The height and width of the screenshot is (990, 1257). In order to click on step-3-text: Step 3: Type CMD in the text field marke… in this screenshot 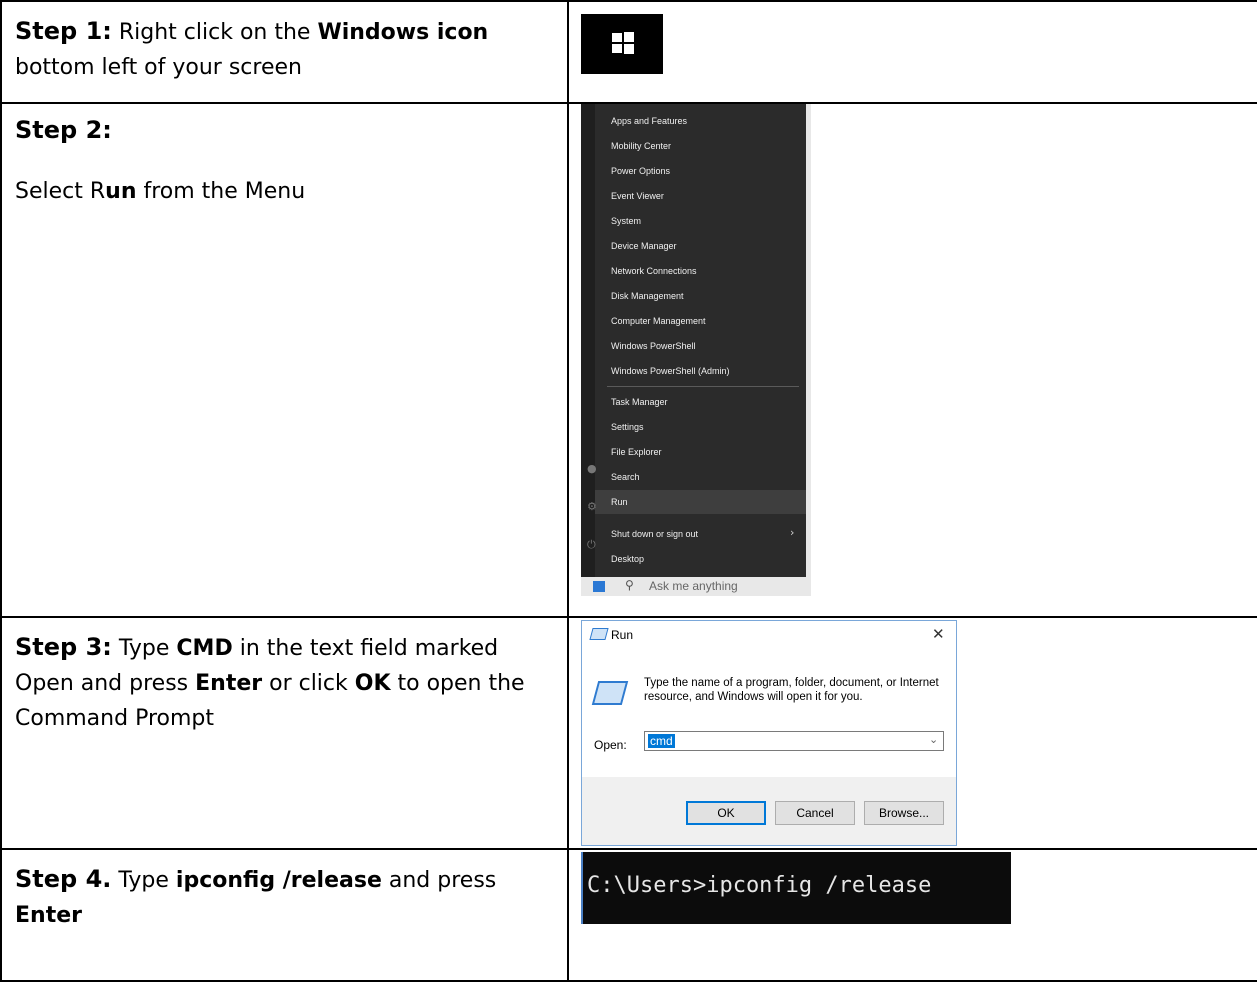, I will do `click(286, 683)`.